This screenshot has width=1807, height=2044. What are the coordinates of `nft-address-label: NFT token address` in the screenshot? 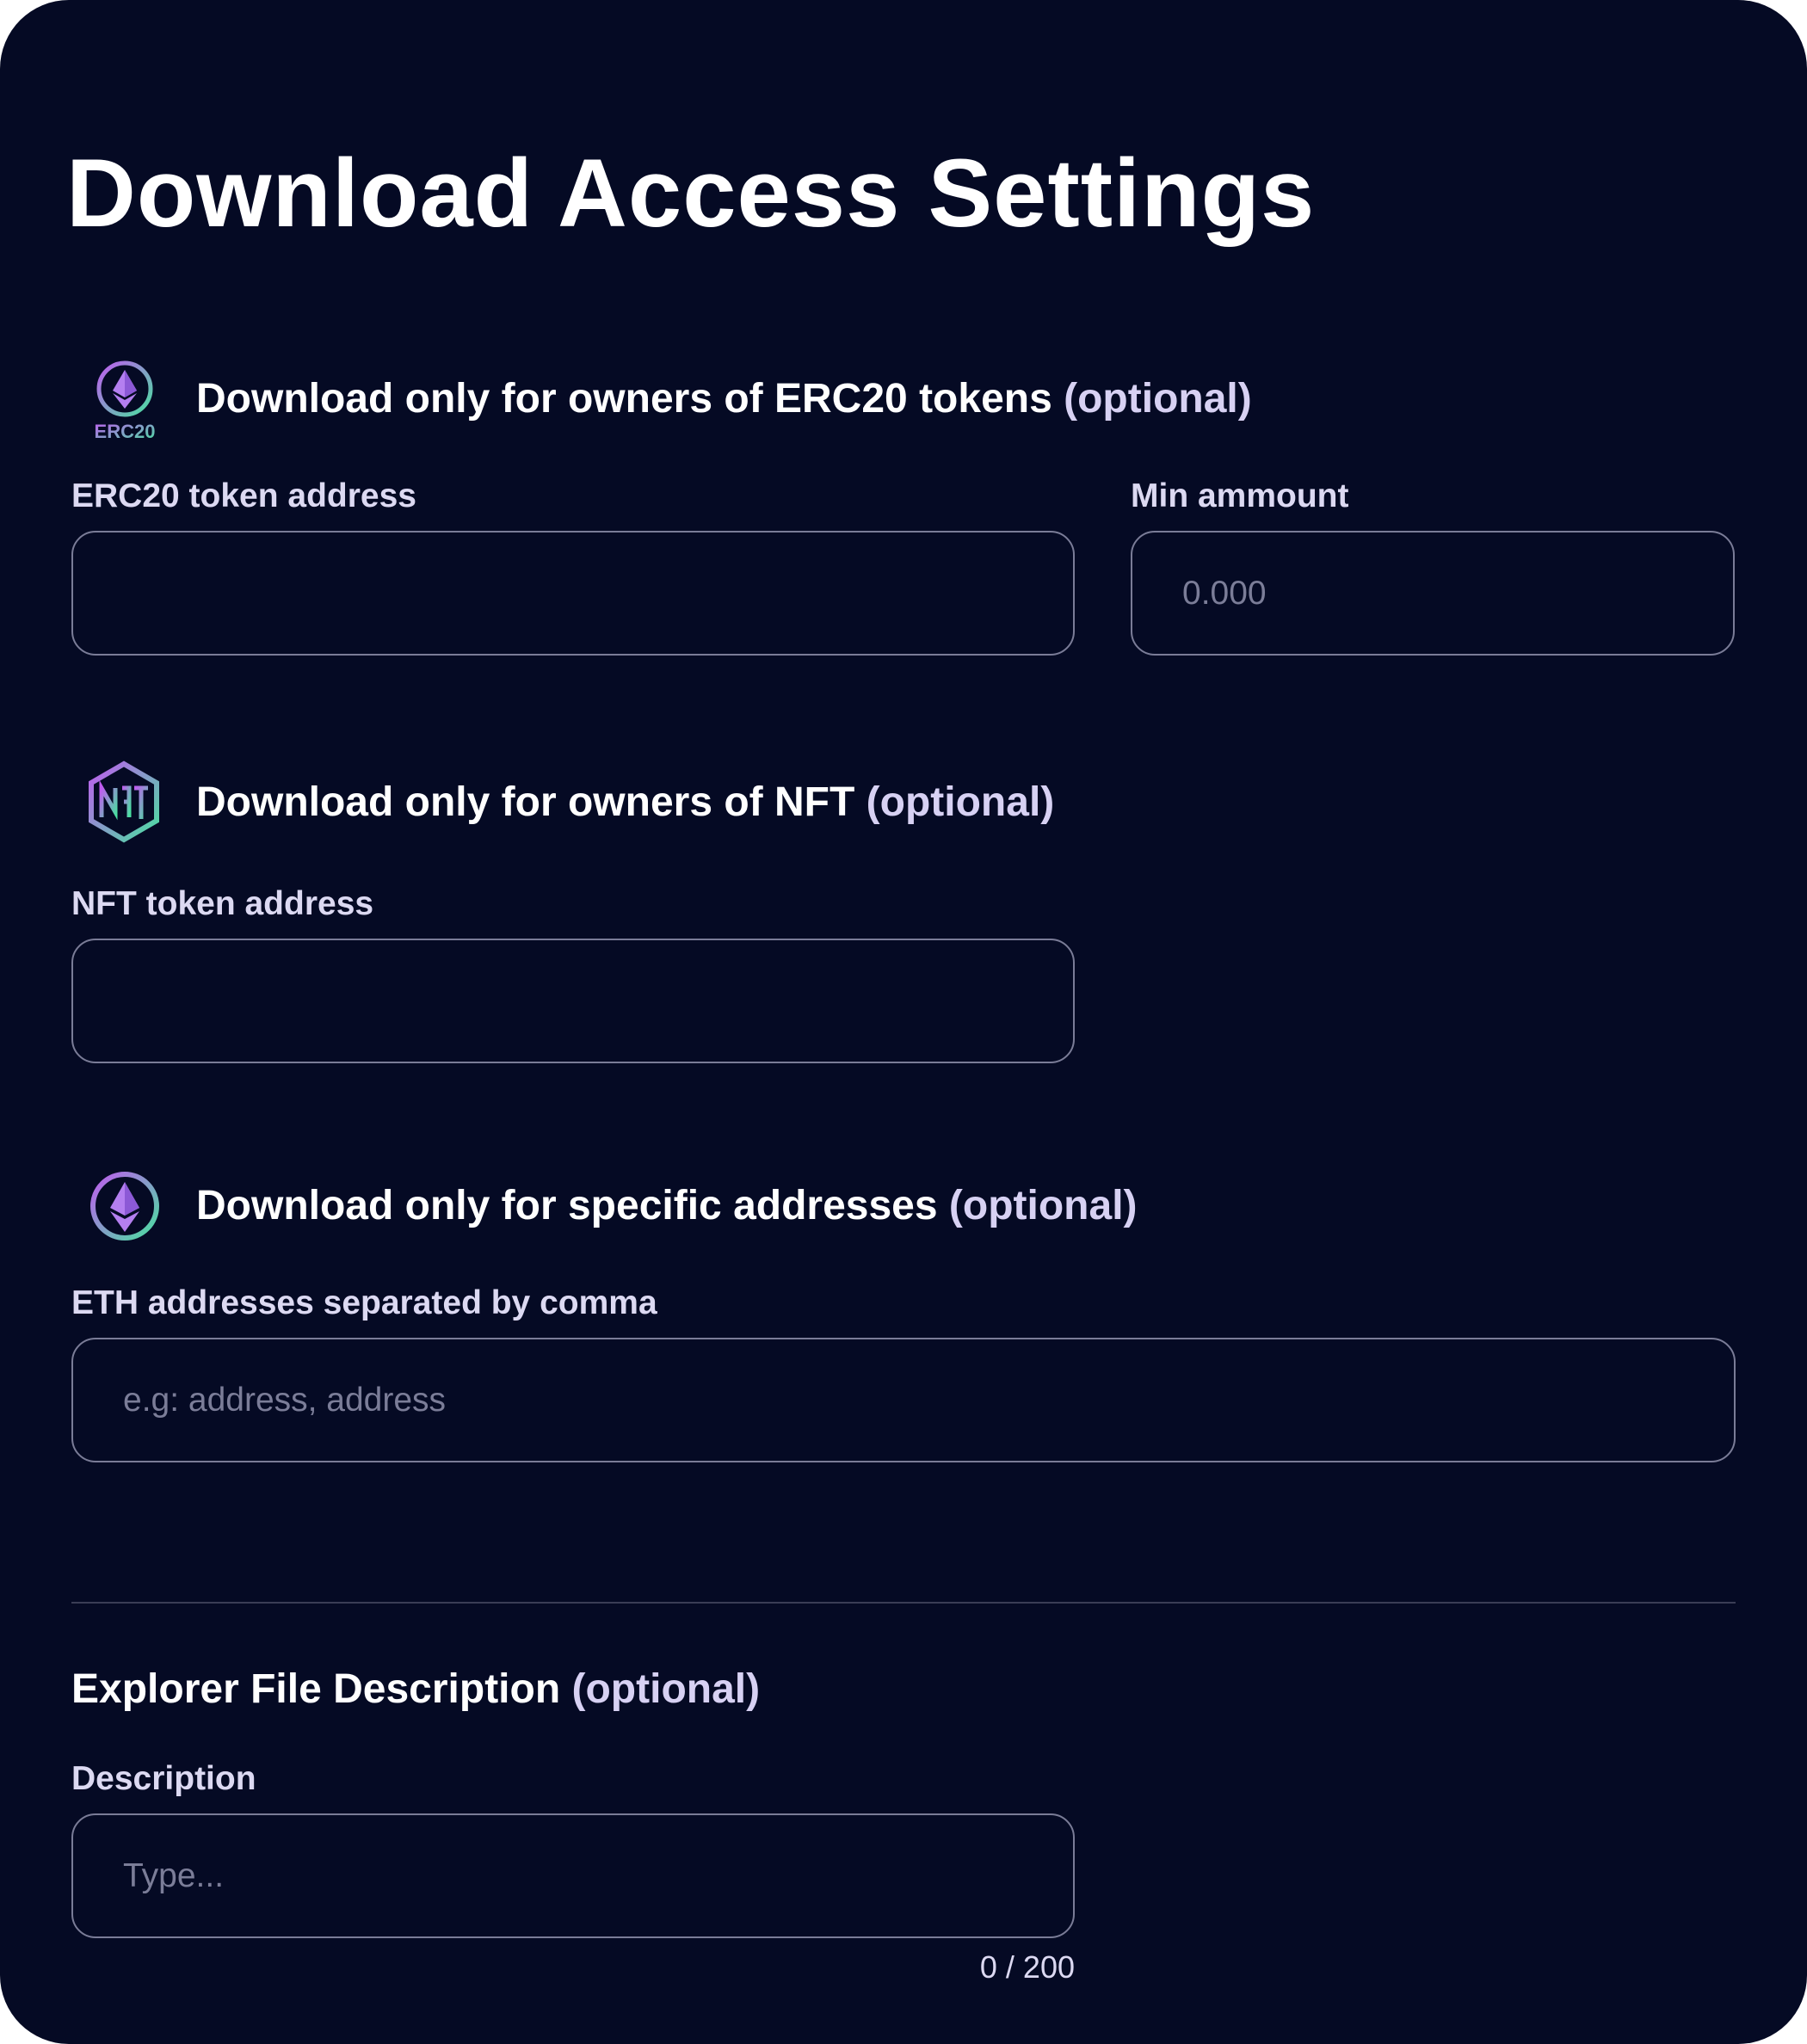 It's located at (222, 903).